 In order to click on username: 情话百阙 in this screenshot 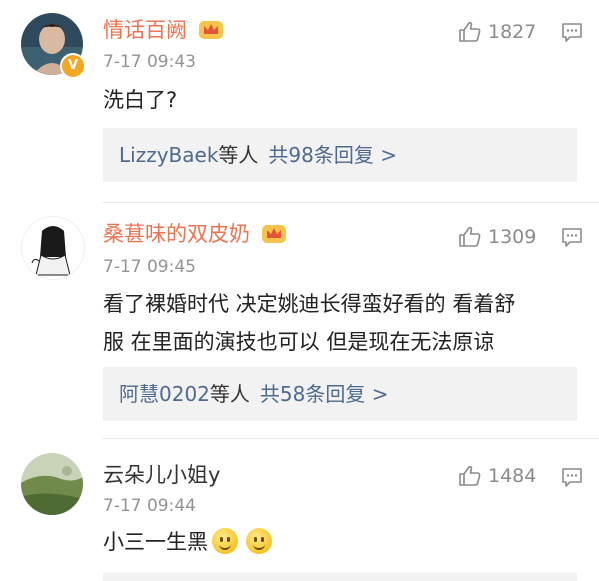, I will do `click(163, 31)`.